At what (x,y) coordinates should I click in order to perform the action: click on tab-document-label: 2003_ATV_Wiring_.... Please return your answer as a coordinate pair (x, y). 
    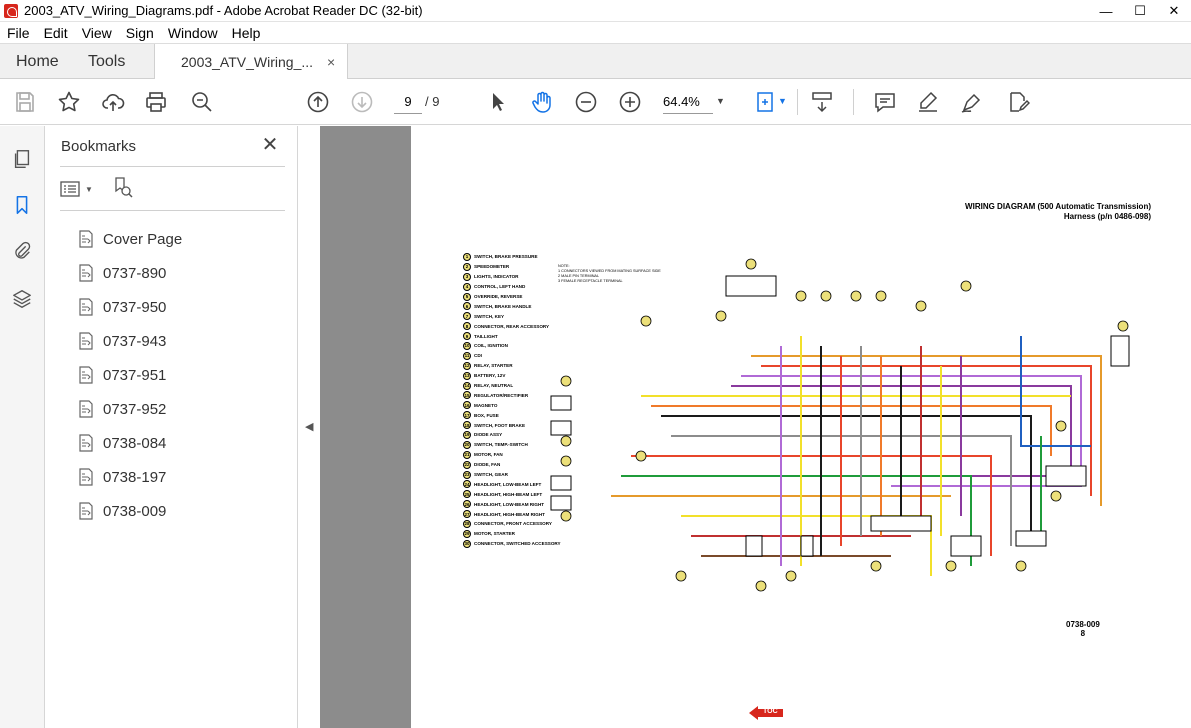
    Looking at the image, I should click on (247, 62).